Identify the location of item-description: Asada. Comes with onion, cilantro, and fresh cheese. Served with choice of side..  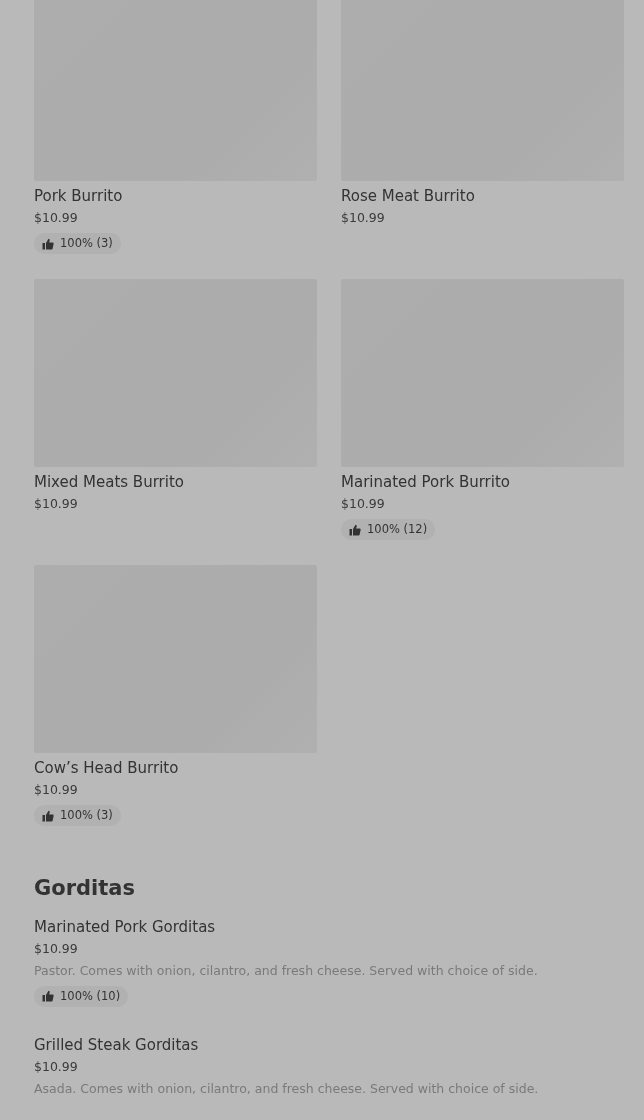
(287, 1089).